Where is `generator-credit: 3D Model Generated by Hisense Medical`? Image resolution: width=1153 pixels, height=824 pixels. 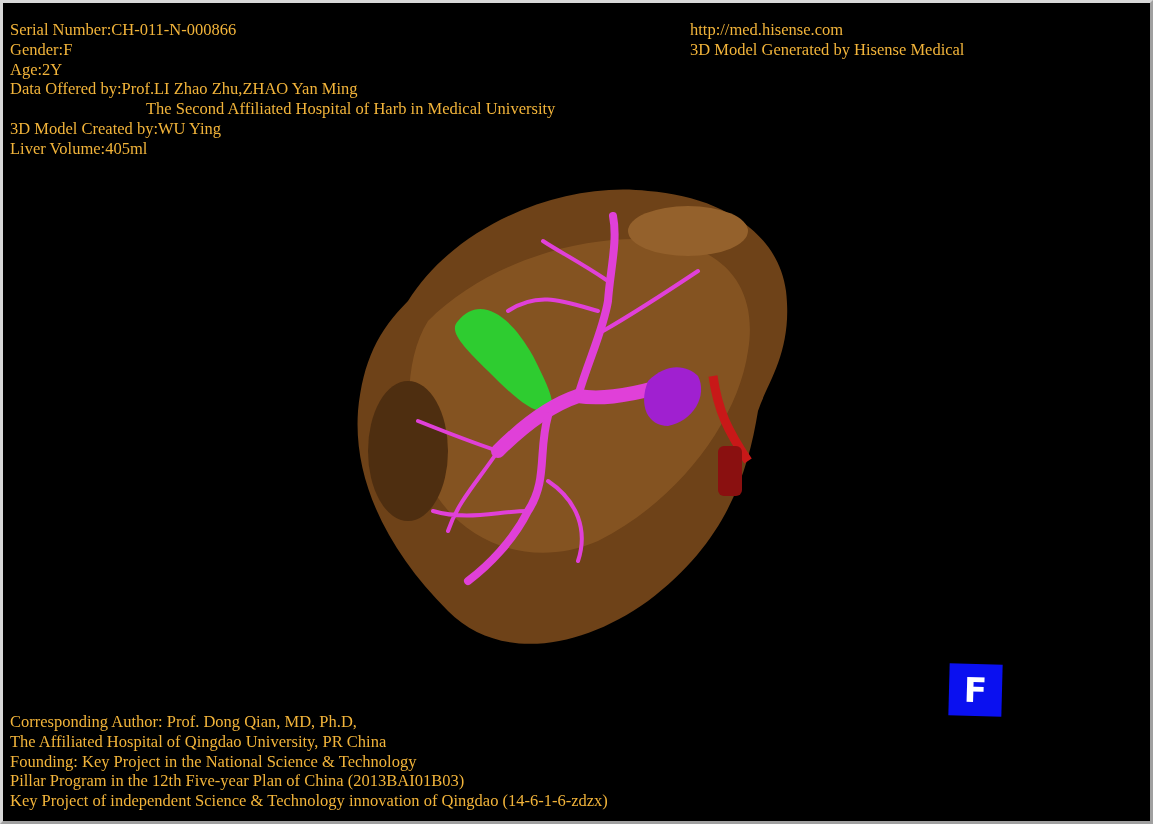 generator-credit: 3D Model Generated by Hisense Medical is located at coordinates (828, 49).